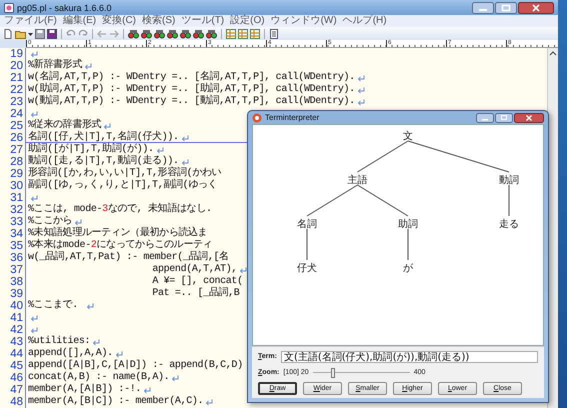 The image size is (567, 408). What do you see at coordinates (307, 268) in the screenshot?
I see `tree-node-label: 仔犬` at bounding box center [307, 268].